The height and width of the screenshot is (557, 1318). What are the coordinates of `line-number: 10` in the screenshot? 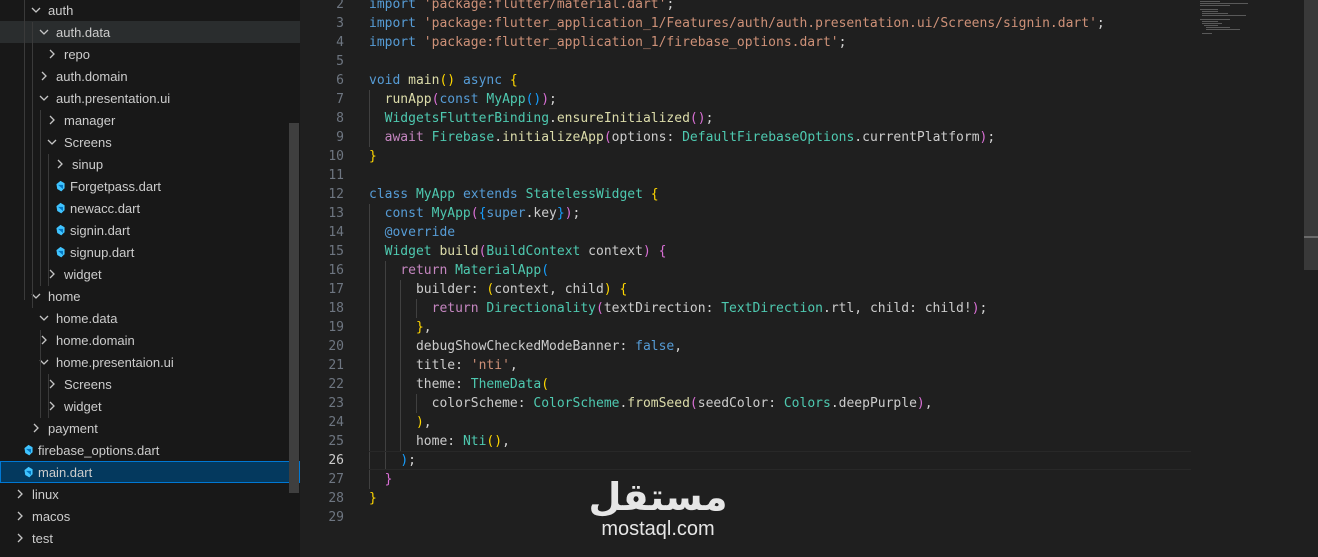 It's located at (336, 156).